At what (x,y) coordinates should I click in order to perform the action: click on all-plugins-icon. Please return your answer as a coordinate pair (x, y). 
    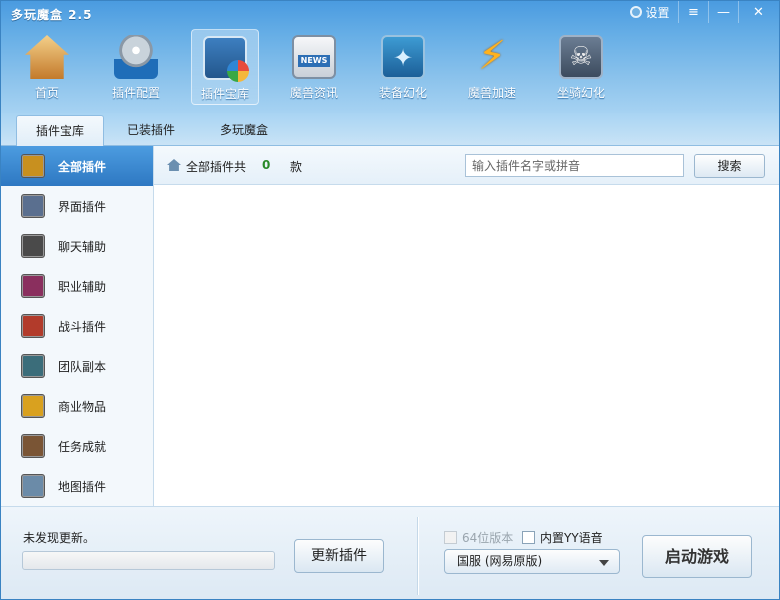
    Looking at the image, I should click on (33, 166).